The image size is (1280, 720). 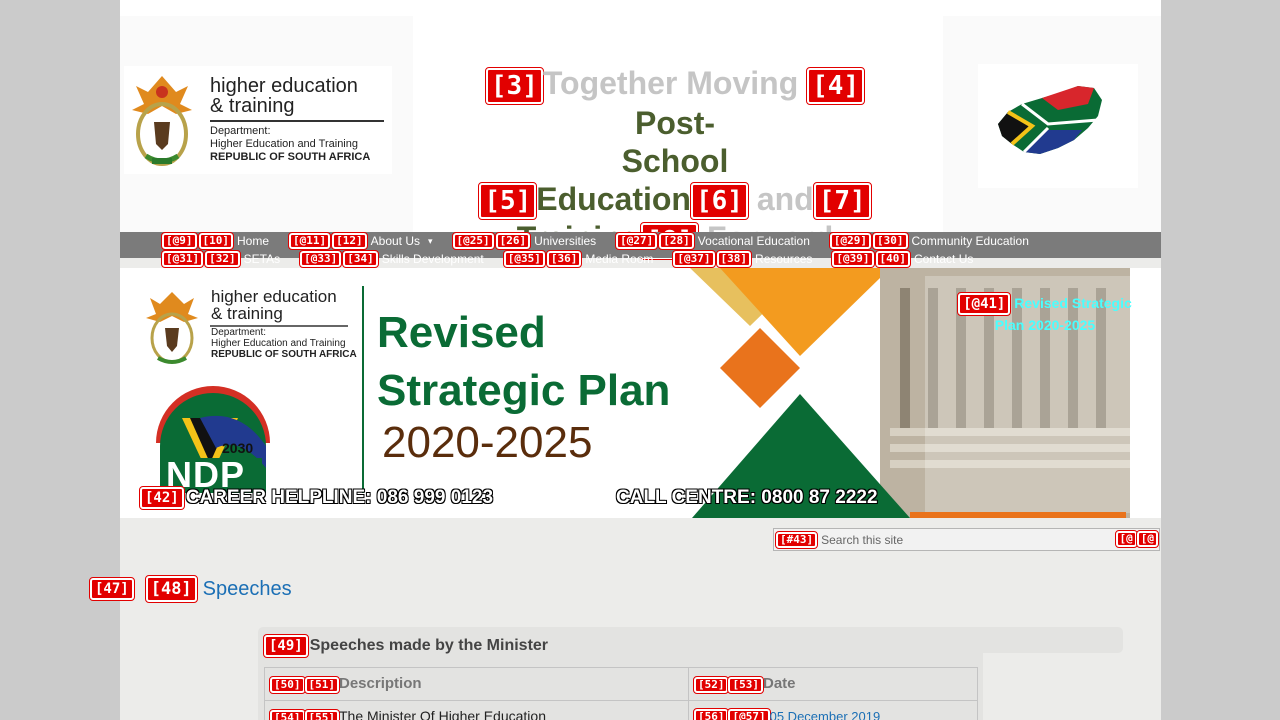 What do you see at coordinates (640, 8) in the screenshot?
I see `top-strip` at bounding box center [640, 8].